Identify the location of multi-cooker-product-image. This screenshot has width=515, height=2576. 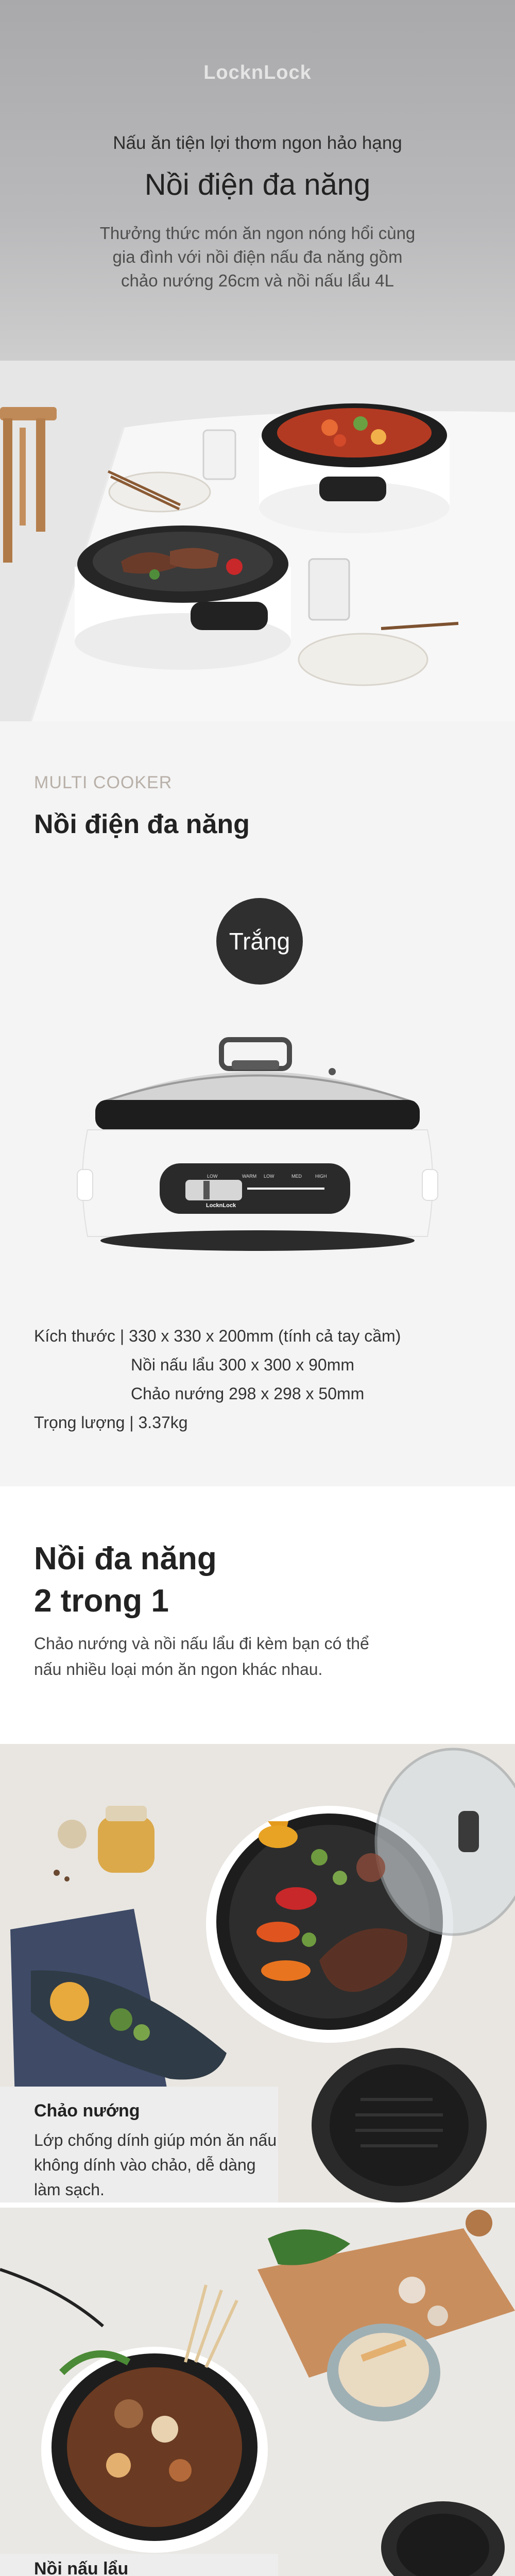
(257, 1144).